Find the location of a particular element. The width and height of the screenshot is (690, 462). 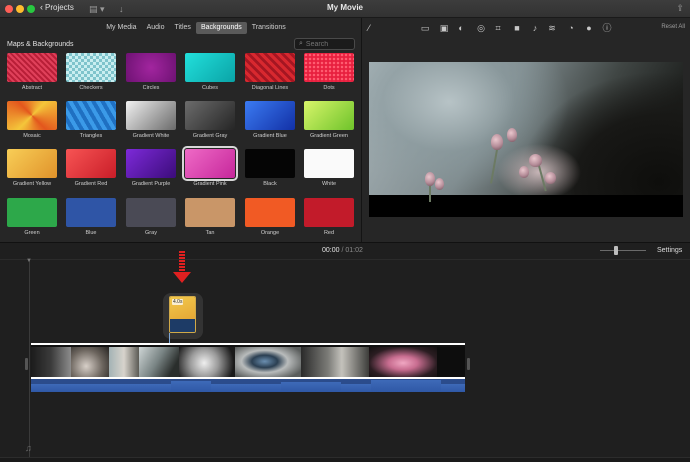

video-clip is located at coordinates (248, 361).